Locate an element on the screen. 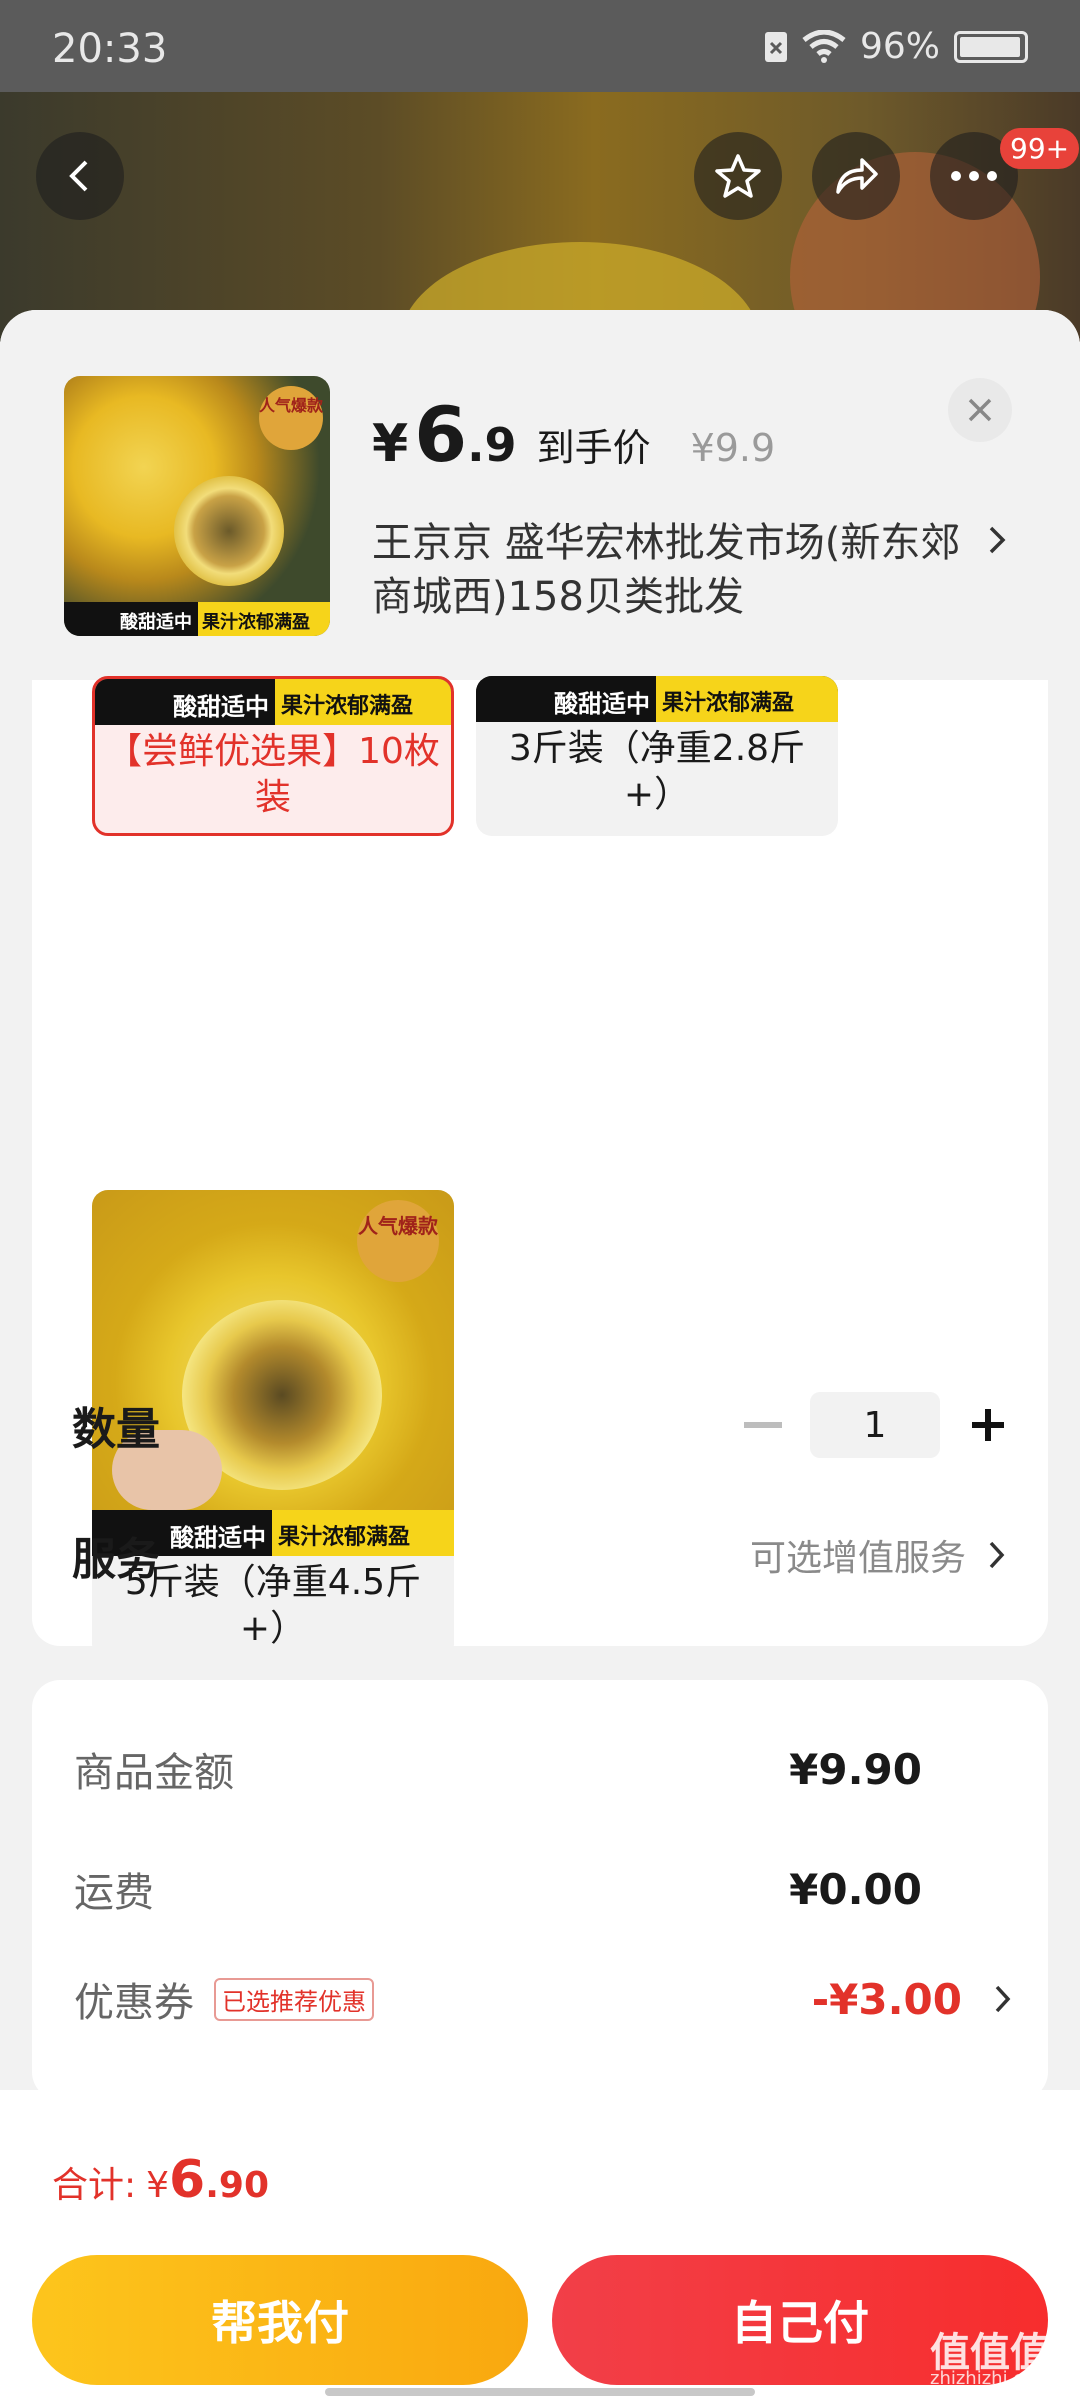  goods-amount-value: ¥9.90 is located at coordinates (855, 1769).